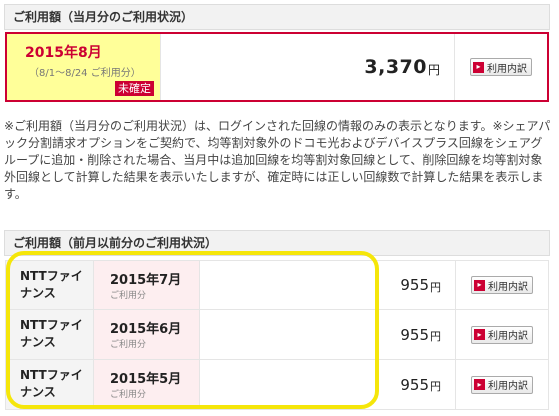  Describe the element at coordinates (146, 379) in the screenshot. I see `billing-month: 2015年5月` at that location.